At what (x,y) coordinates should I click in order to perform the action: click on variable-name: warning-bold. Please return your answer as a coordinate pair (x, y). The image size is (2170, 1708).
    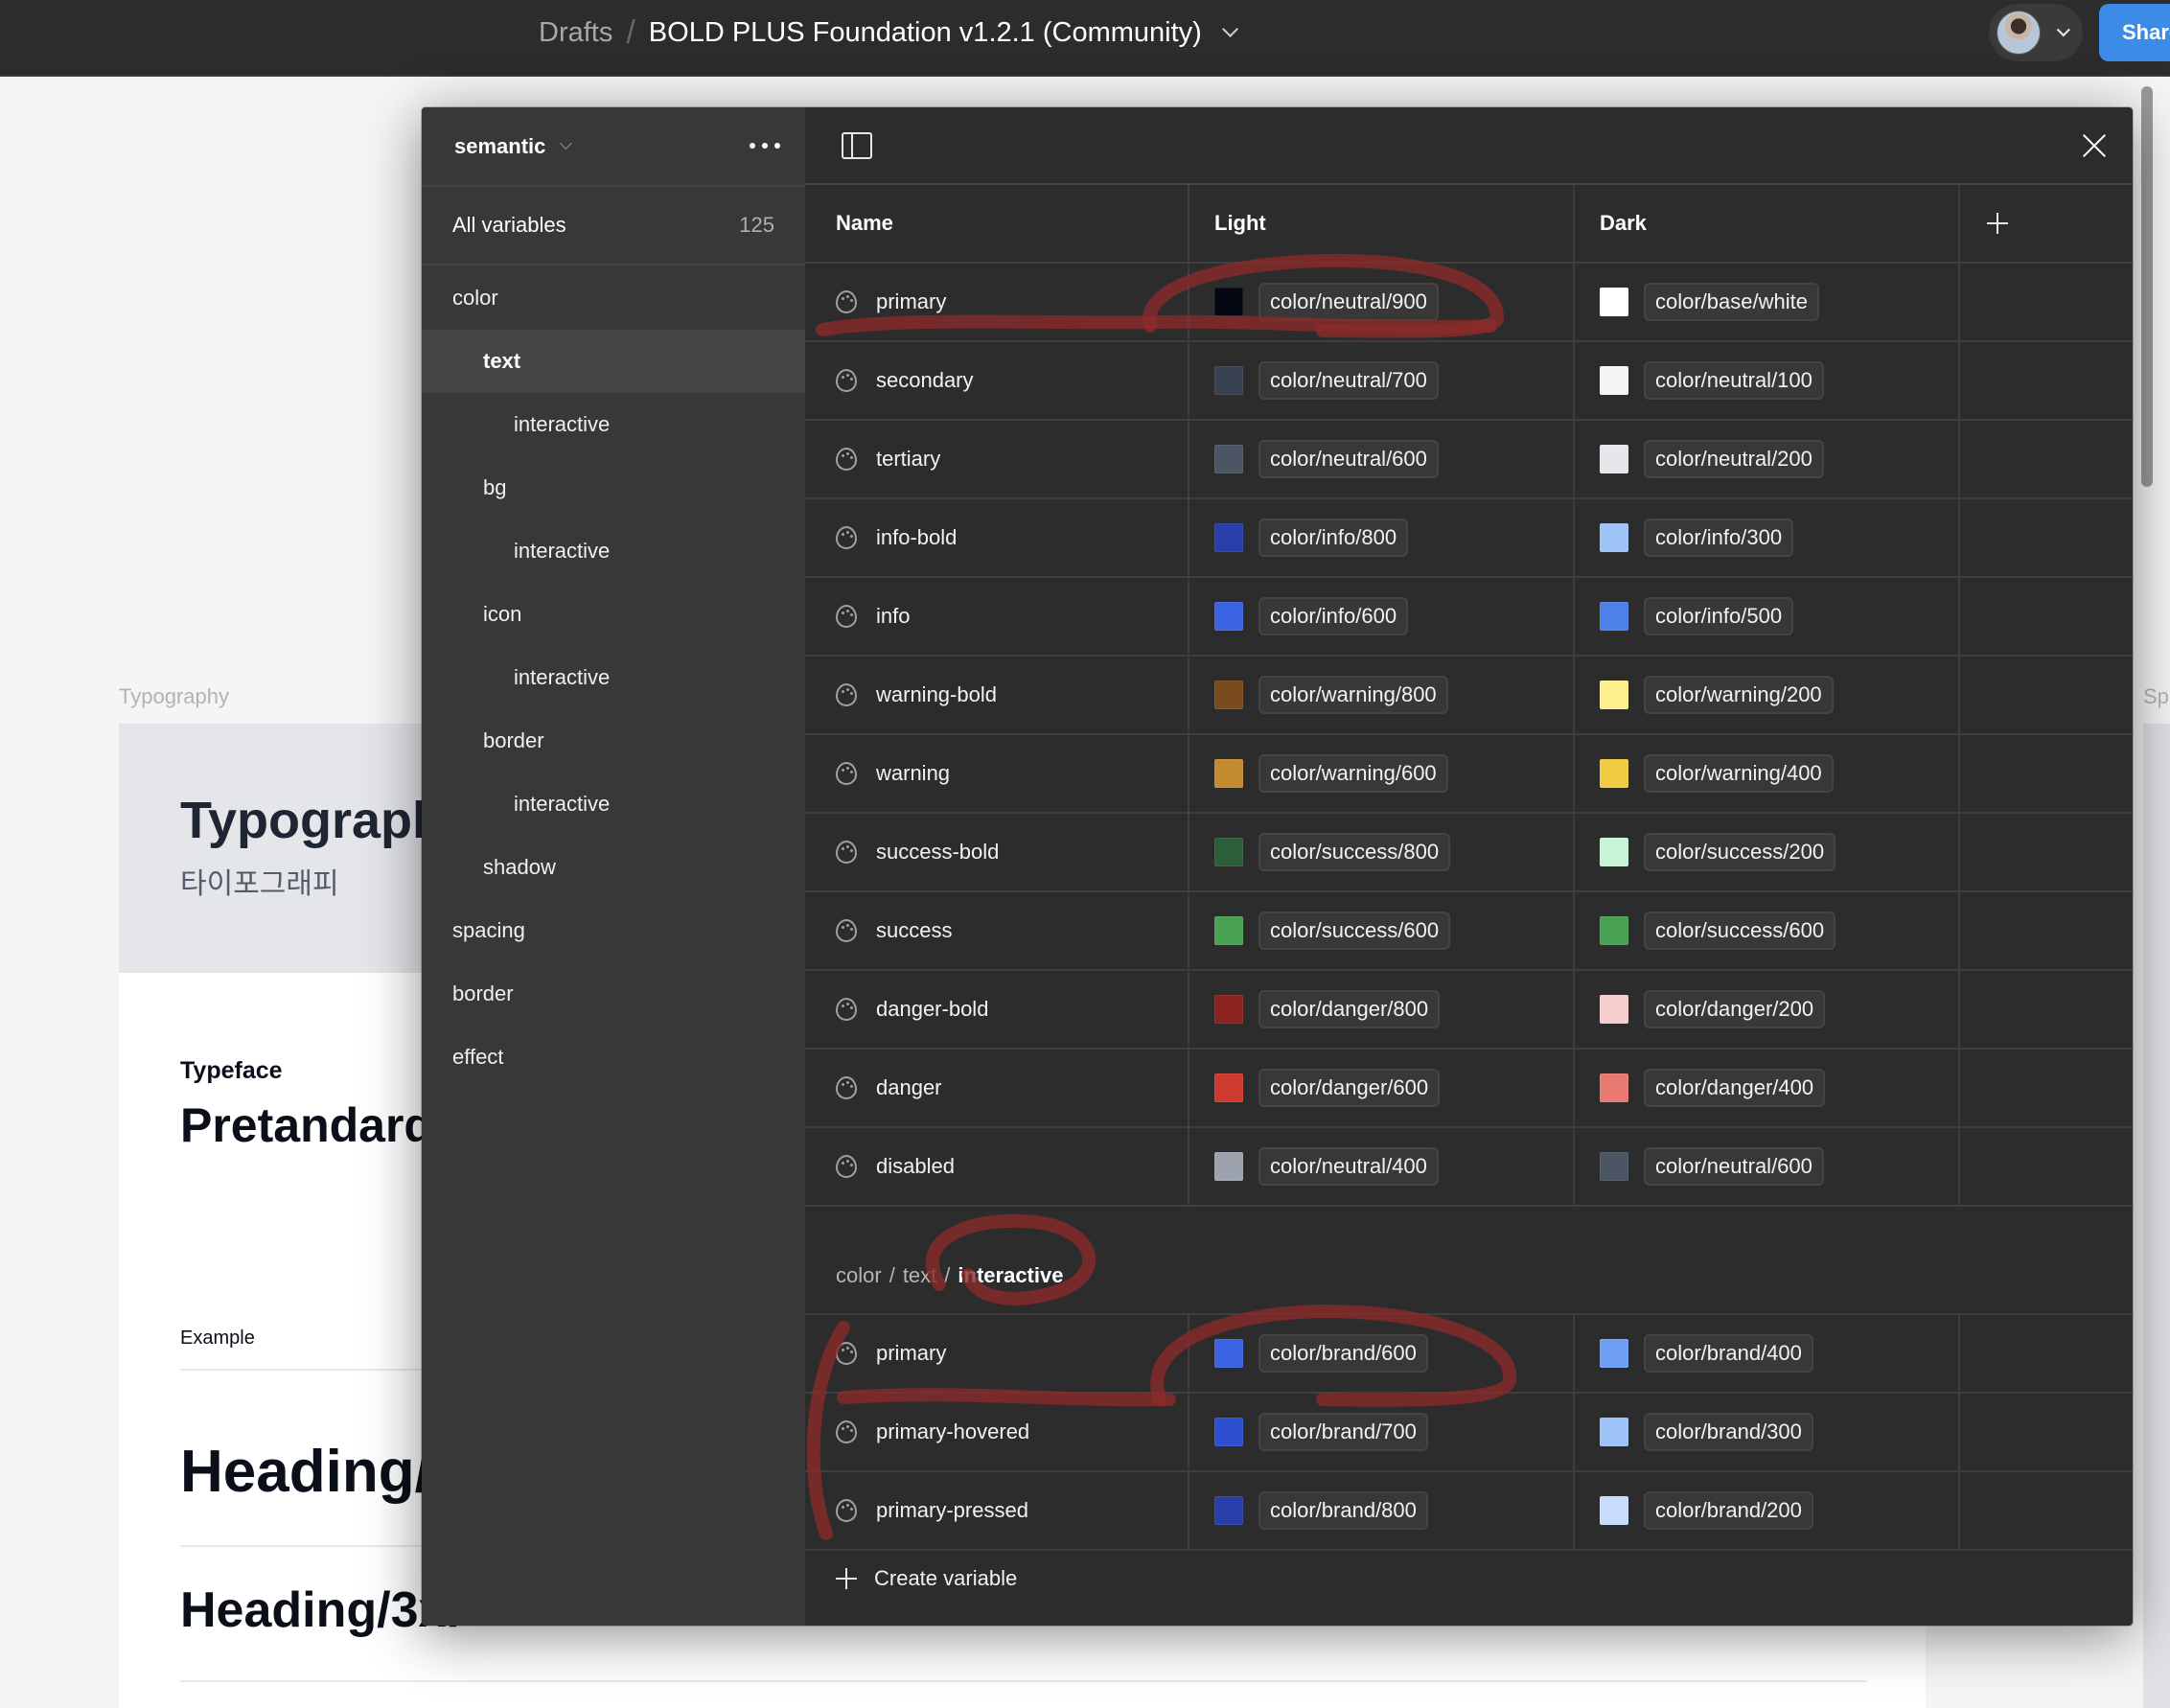
    Looking at the image, I should click on (936, 694).